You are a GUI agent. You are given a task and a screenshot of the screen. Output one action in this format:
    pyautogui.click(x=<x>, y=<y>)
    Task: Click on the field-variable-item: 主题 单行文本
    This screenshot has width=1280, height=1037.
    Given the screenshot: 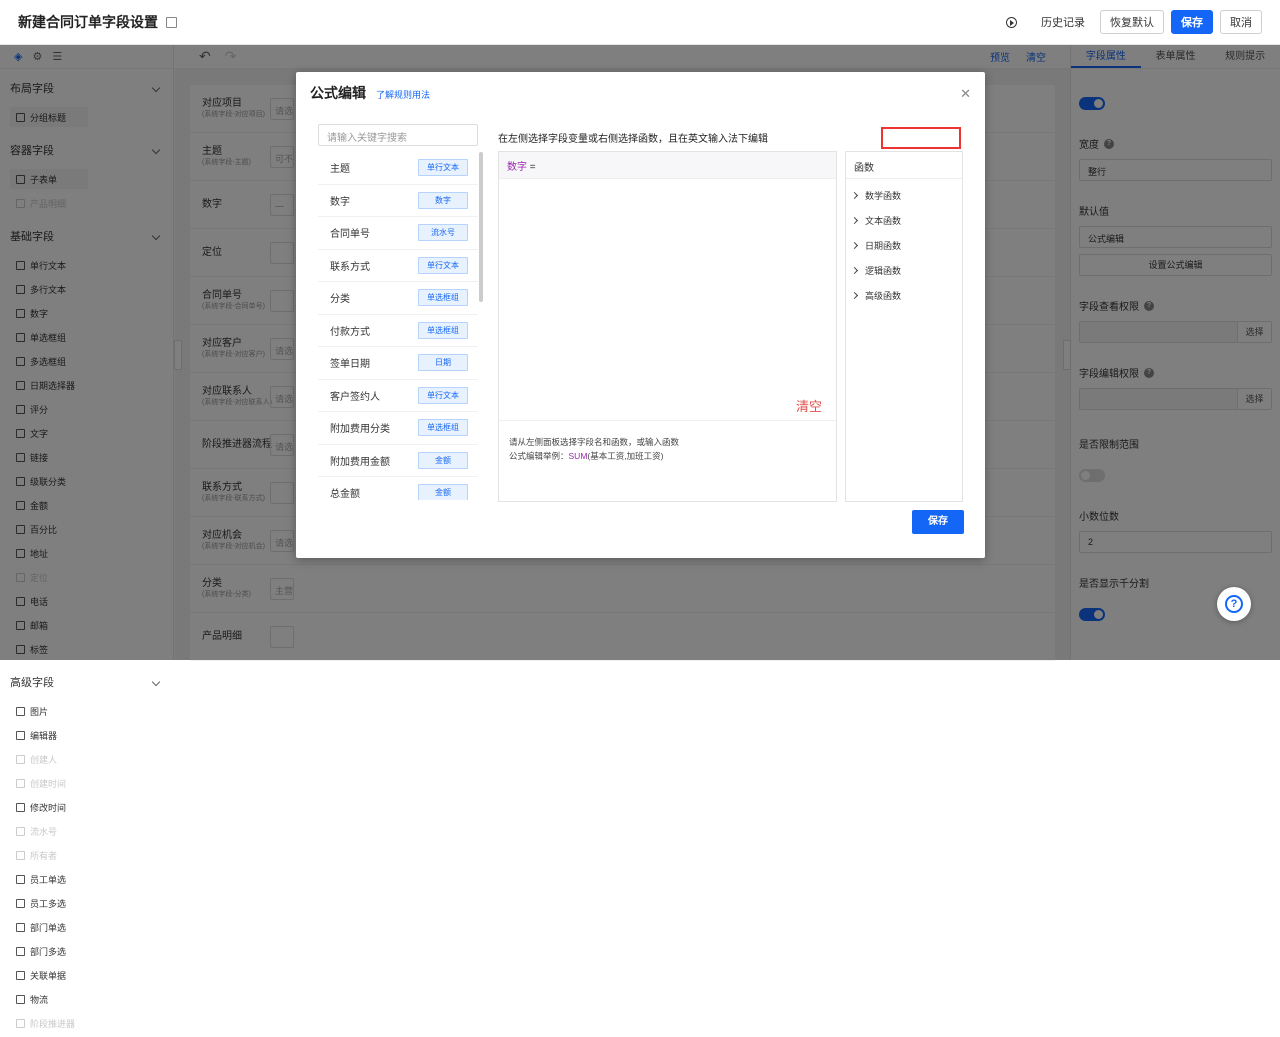 What is the action you would take?
    pyautogui.click(x=398, y=168)
    